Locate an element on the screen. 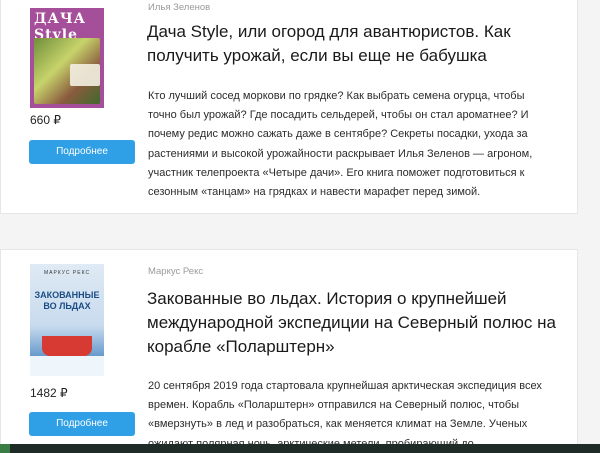 The width and height of the screenshot is (600, 453). book-author: Маркус Рекс is located at coordinates (175, 271).